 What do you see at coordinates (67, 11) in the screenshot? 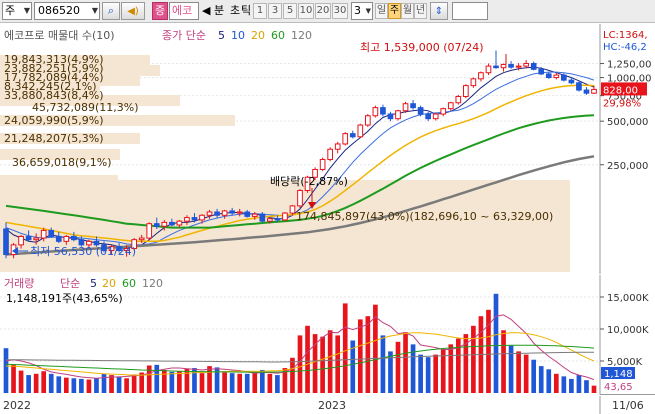
I see `code-input: 086520 ▼` at bounding box center [67, 11].